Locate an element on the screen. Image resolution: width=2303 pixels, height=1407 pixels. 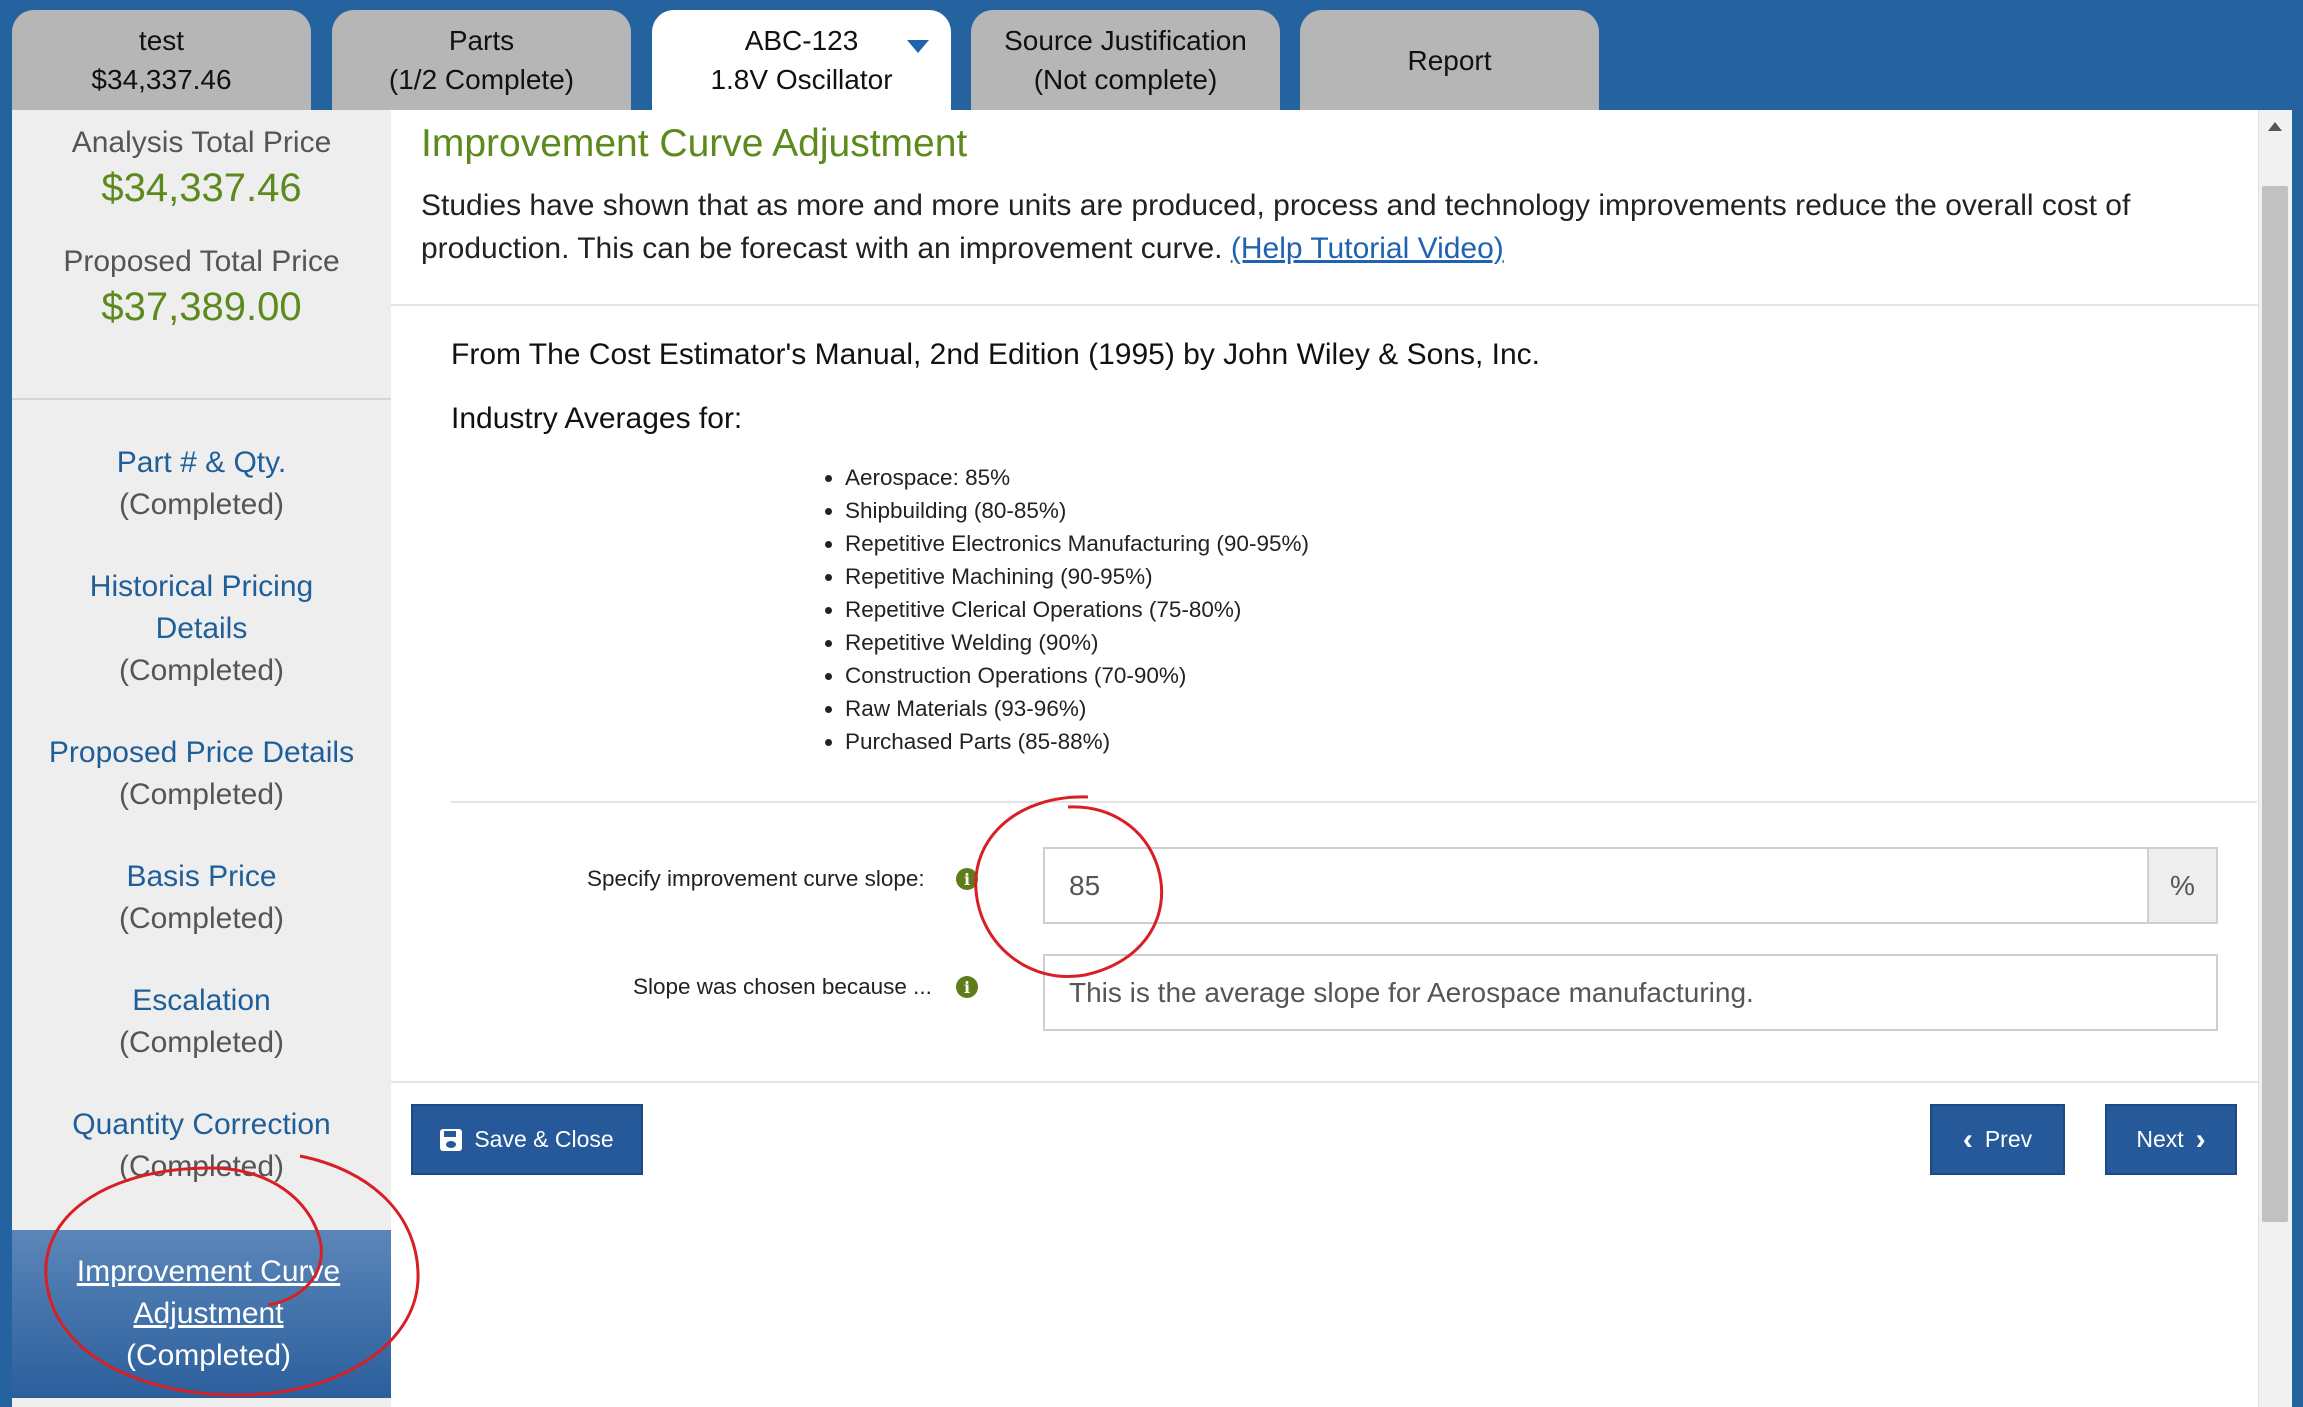
sidebar-item-basis-price: Basis Price (Completed) is located at coordinates (201, 898).